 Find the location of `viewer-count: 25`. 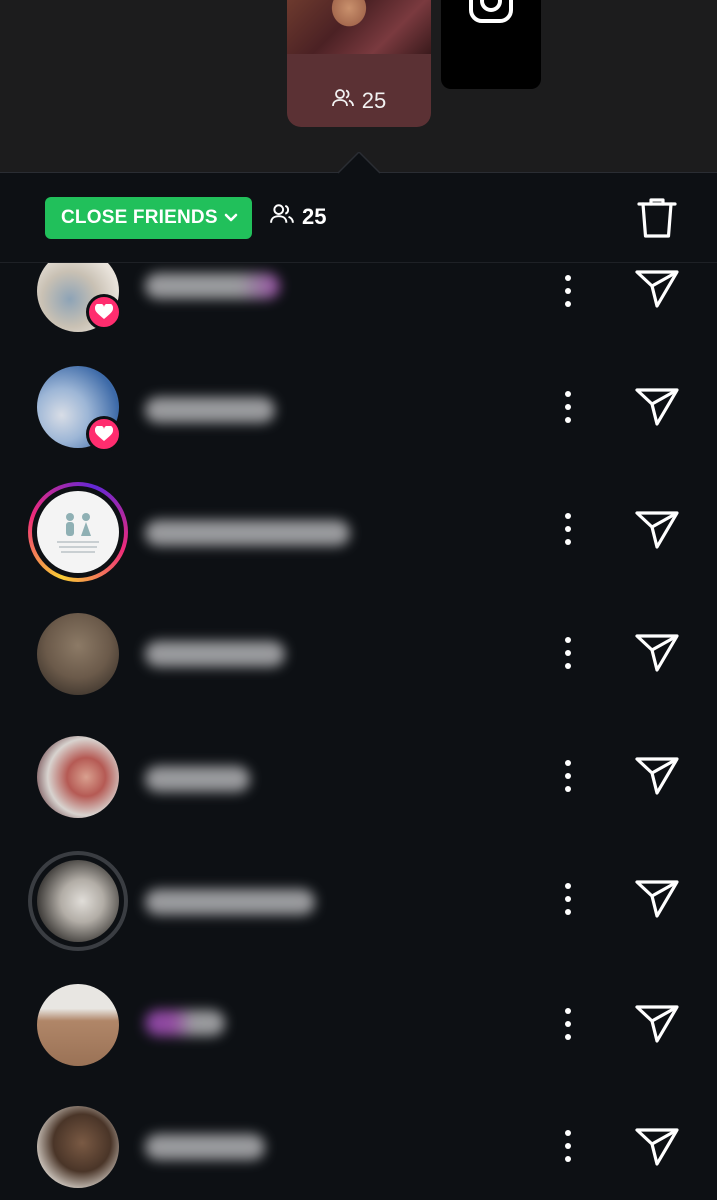

viewer-count: 25 is located at coordinates (298, 217).